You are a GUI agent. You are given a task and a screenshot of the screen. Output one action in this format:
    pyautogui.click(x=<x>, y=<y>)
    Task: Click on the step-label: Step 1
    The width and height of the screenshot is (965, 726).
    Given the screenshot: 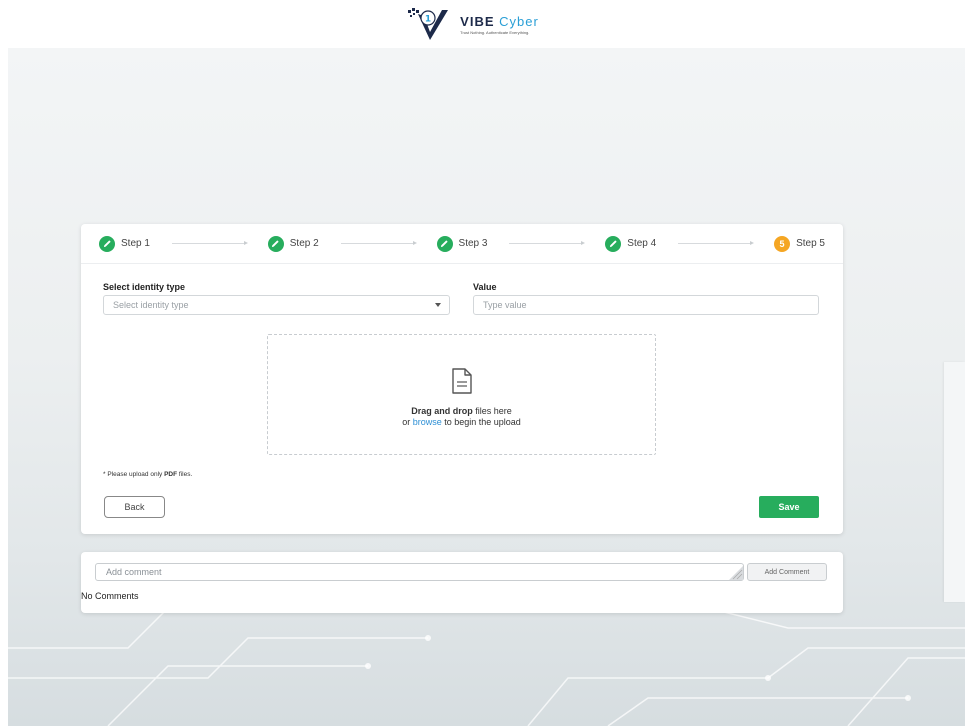 What is the action you would take?
    pyautogui.click(x=135, y=243)
    